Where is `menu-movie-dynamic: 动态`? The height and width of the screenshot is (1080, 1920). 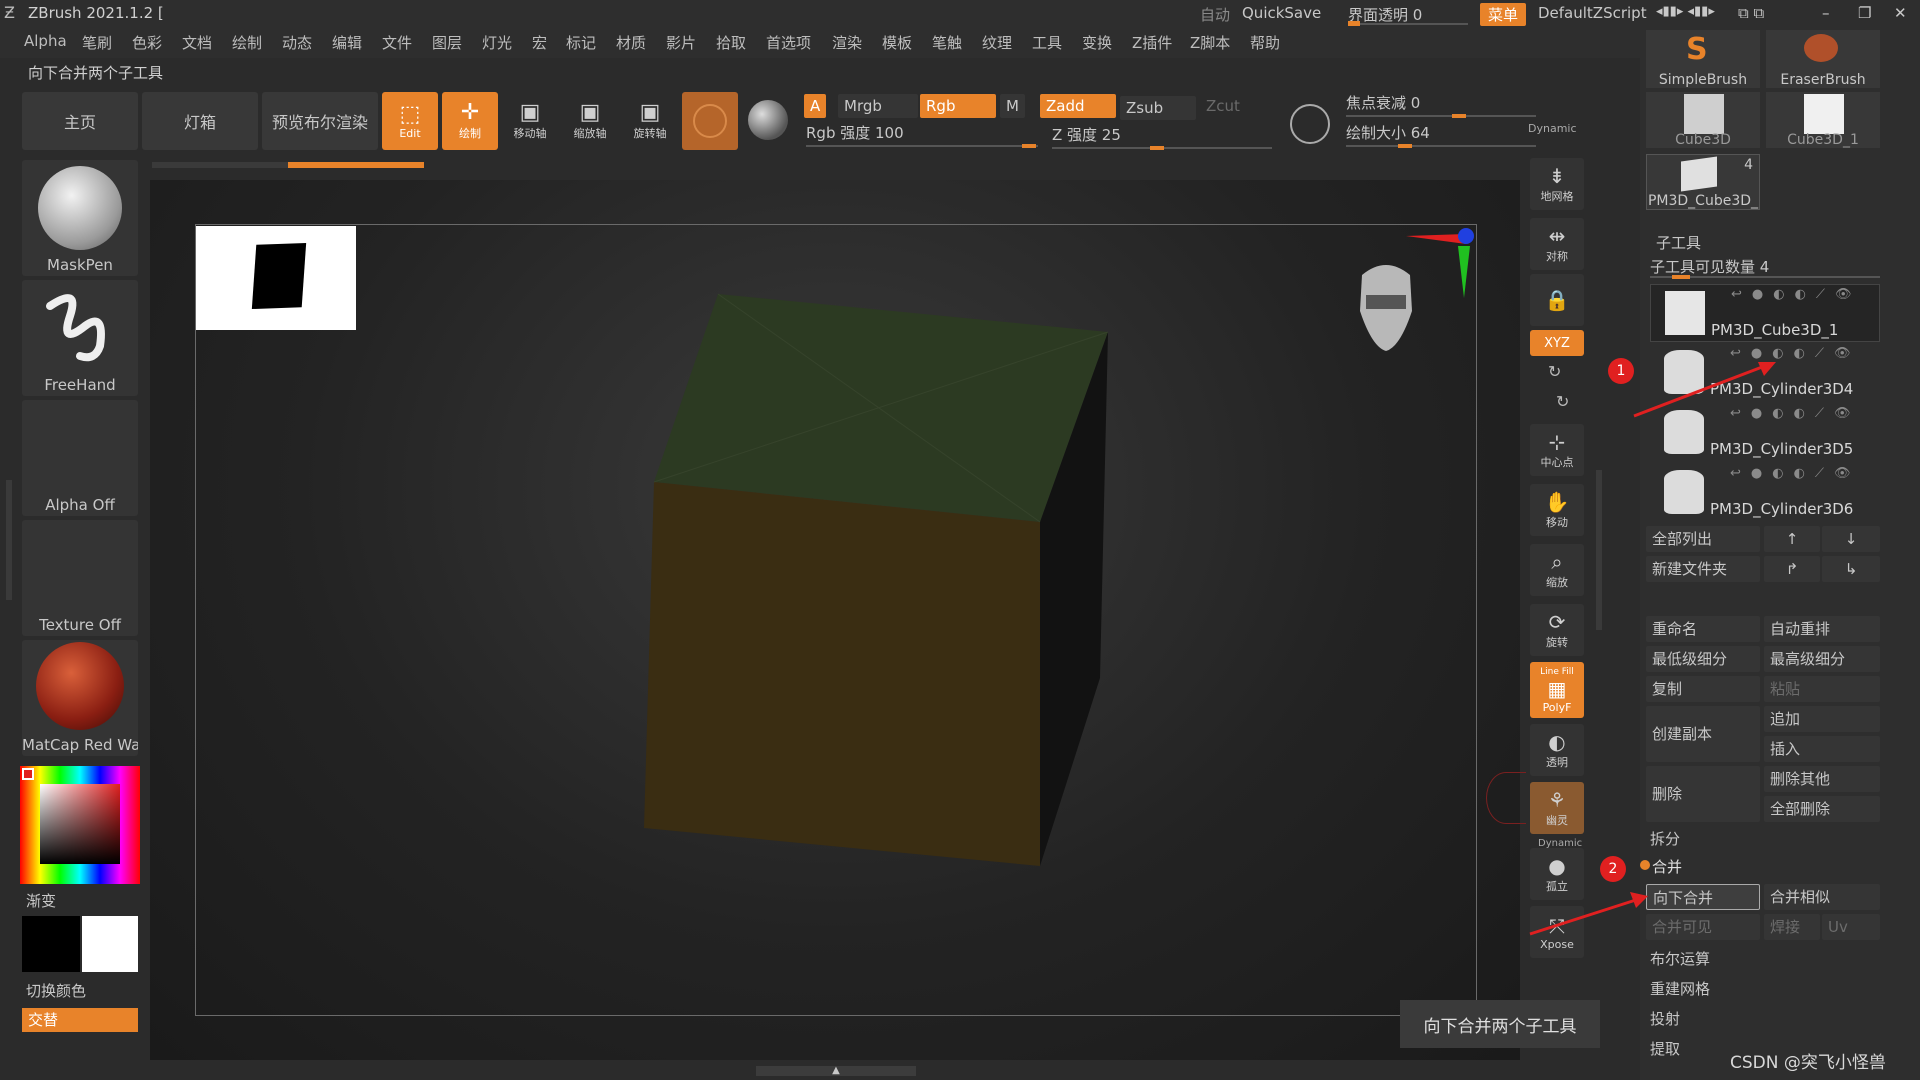 menu-movie-dynamic: 动态 is located at coordinates (297, 42).